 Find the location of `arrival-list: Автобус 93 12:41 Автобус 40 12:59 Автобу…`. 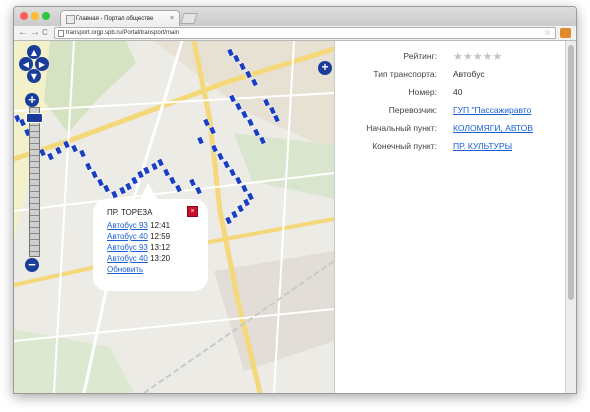

arrival-list: Автобус 93 12:41 Автобус 40 12:59 Автобу… is located at coordinates (138, 242).